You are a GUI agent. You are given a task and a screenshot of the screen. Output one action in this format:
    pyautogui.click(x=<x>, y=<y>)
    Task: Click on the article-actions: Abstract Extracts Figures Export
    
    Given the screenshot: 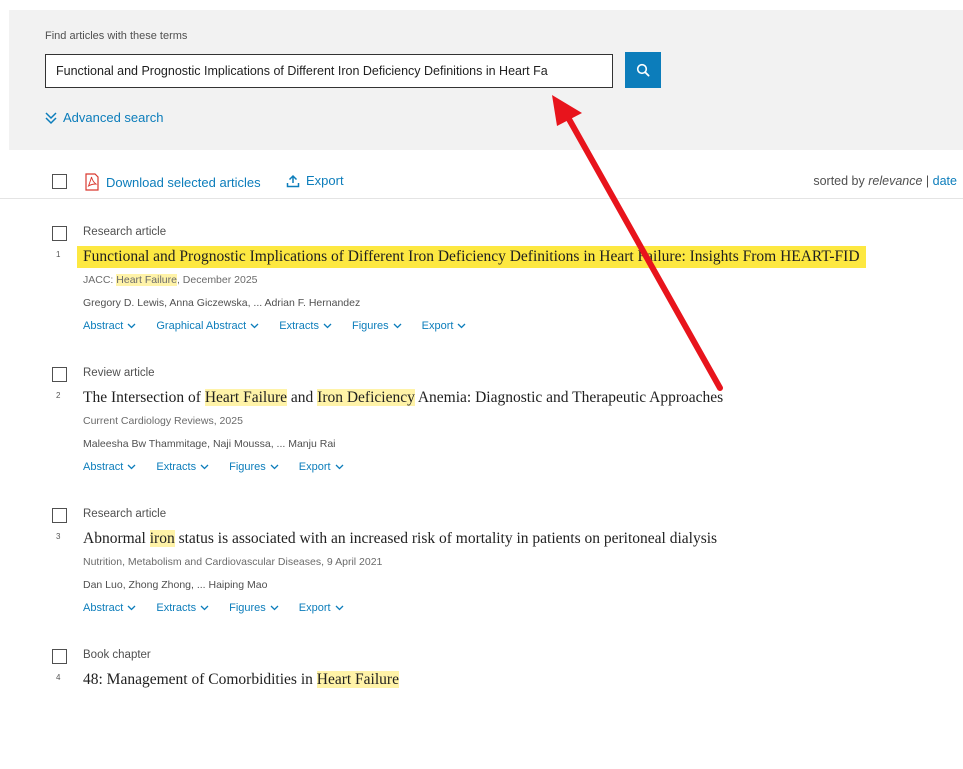 What is the action you would take?
    pyautogui.click(x=213, y=608)
    